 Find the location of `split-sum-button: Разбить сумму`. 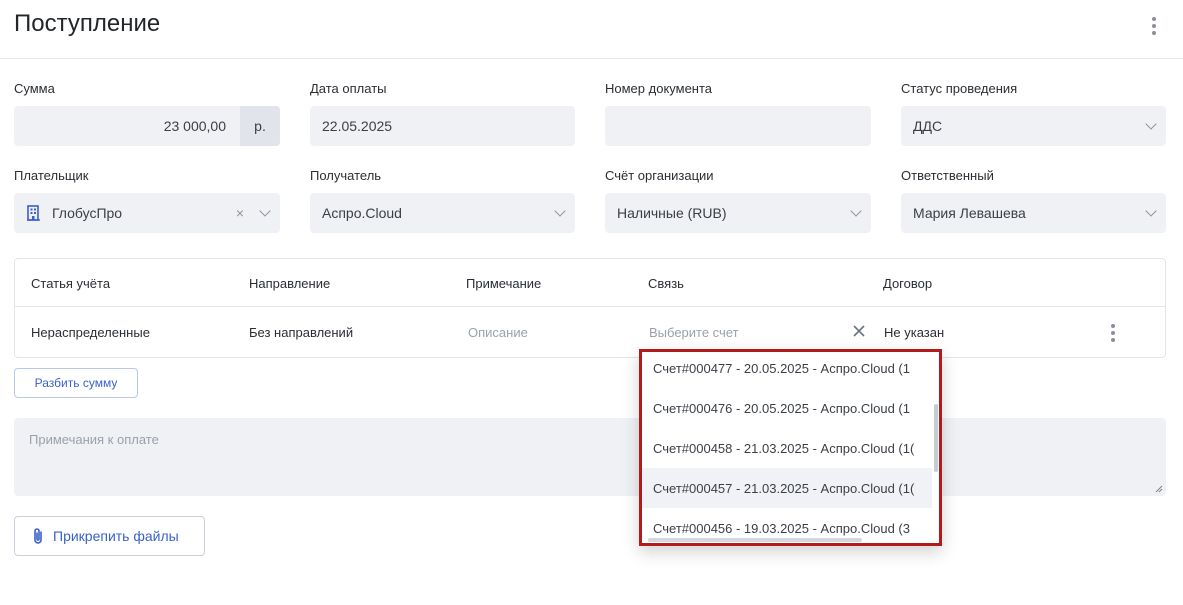

split-sum-button: Разбить сумму is located at coordinates (76, 383).